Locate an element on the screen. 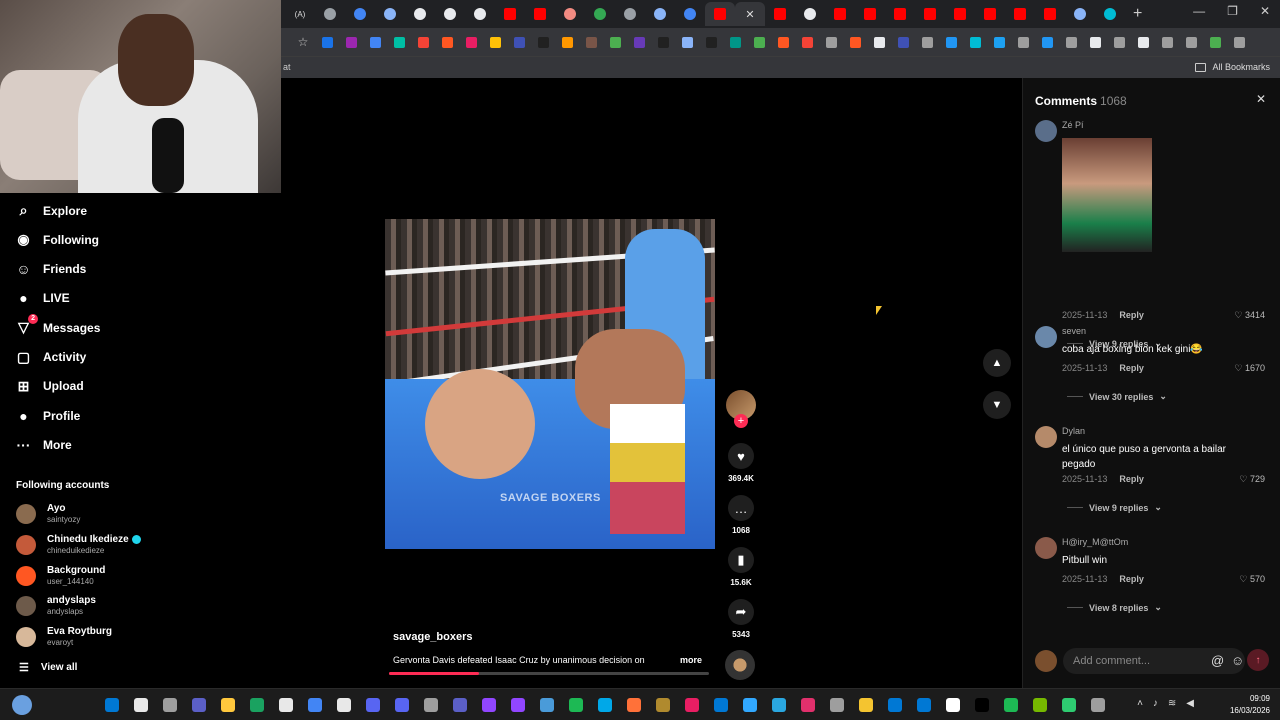 This screenshot has width=1280, height=720. nav-friends: ☺ Friends is located at coordinates (50, 269).